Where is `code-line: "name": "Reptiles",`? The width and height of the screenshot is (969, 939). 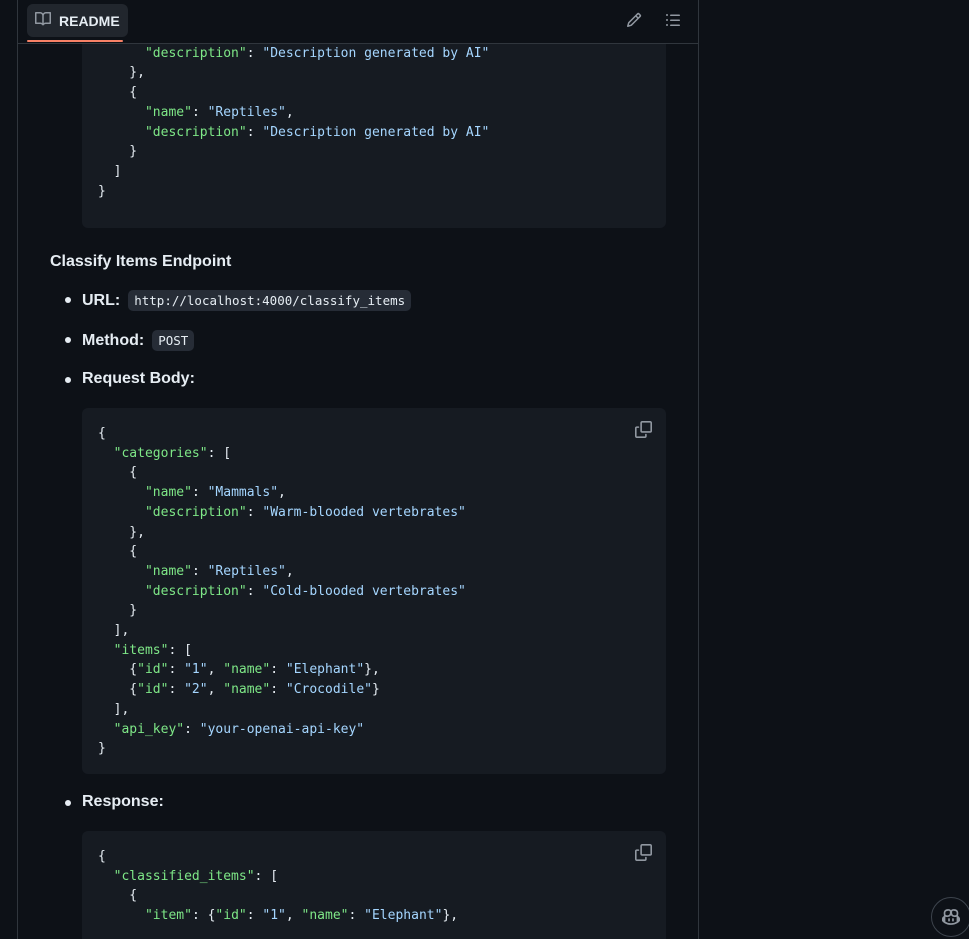
code-line: "name": "Reptiles", is located at coordinates (374, 572).